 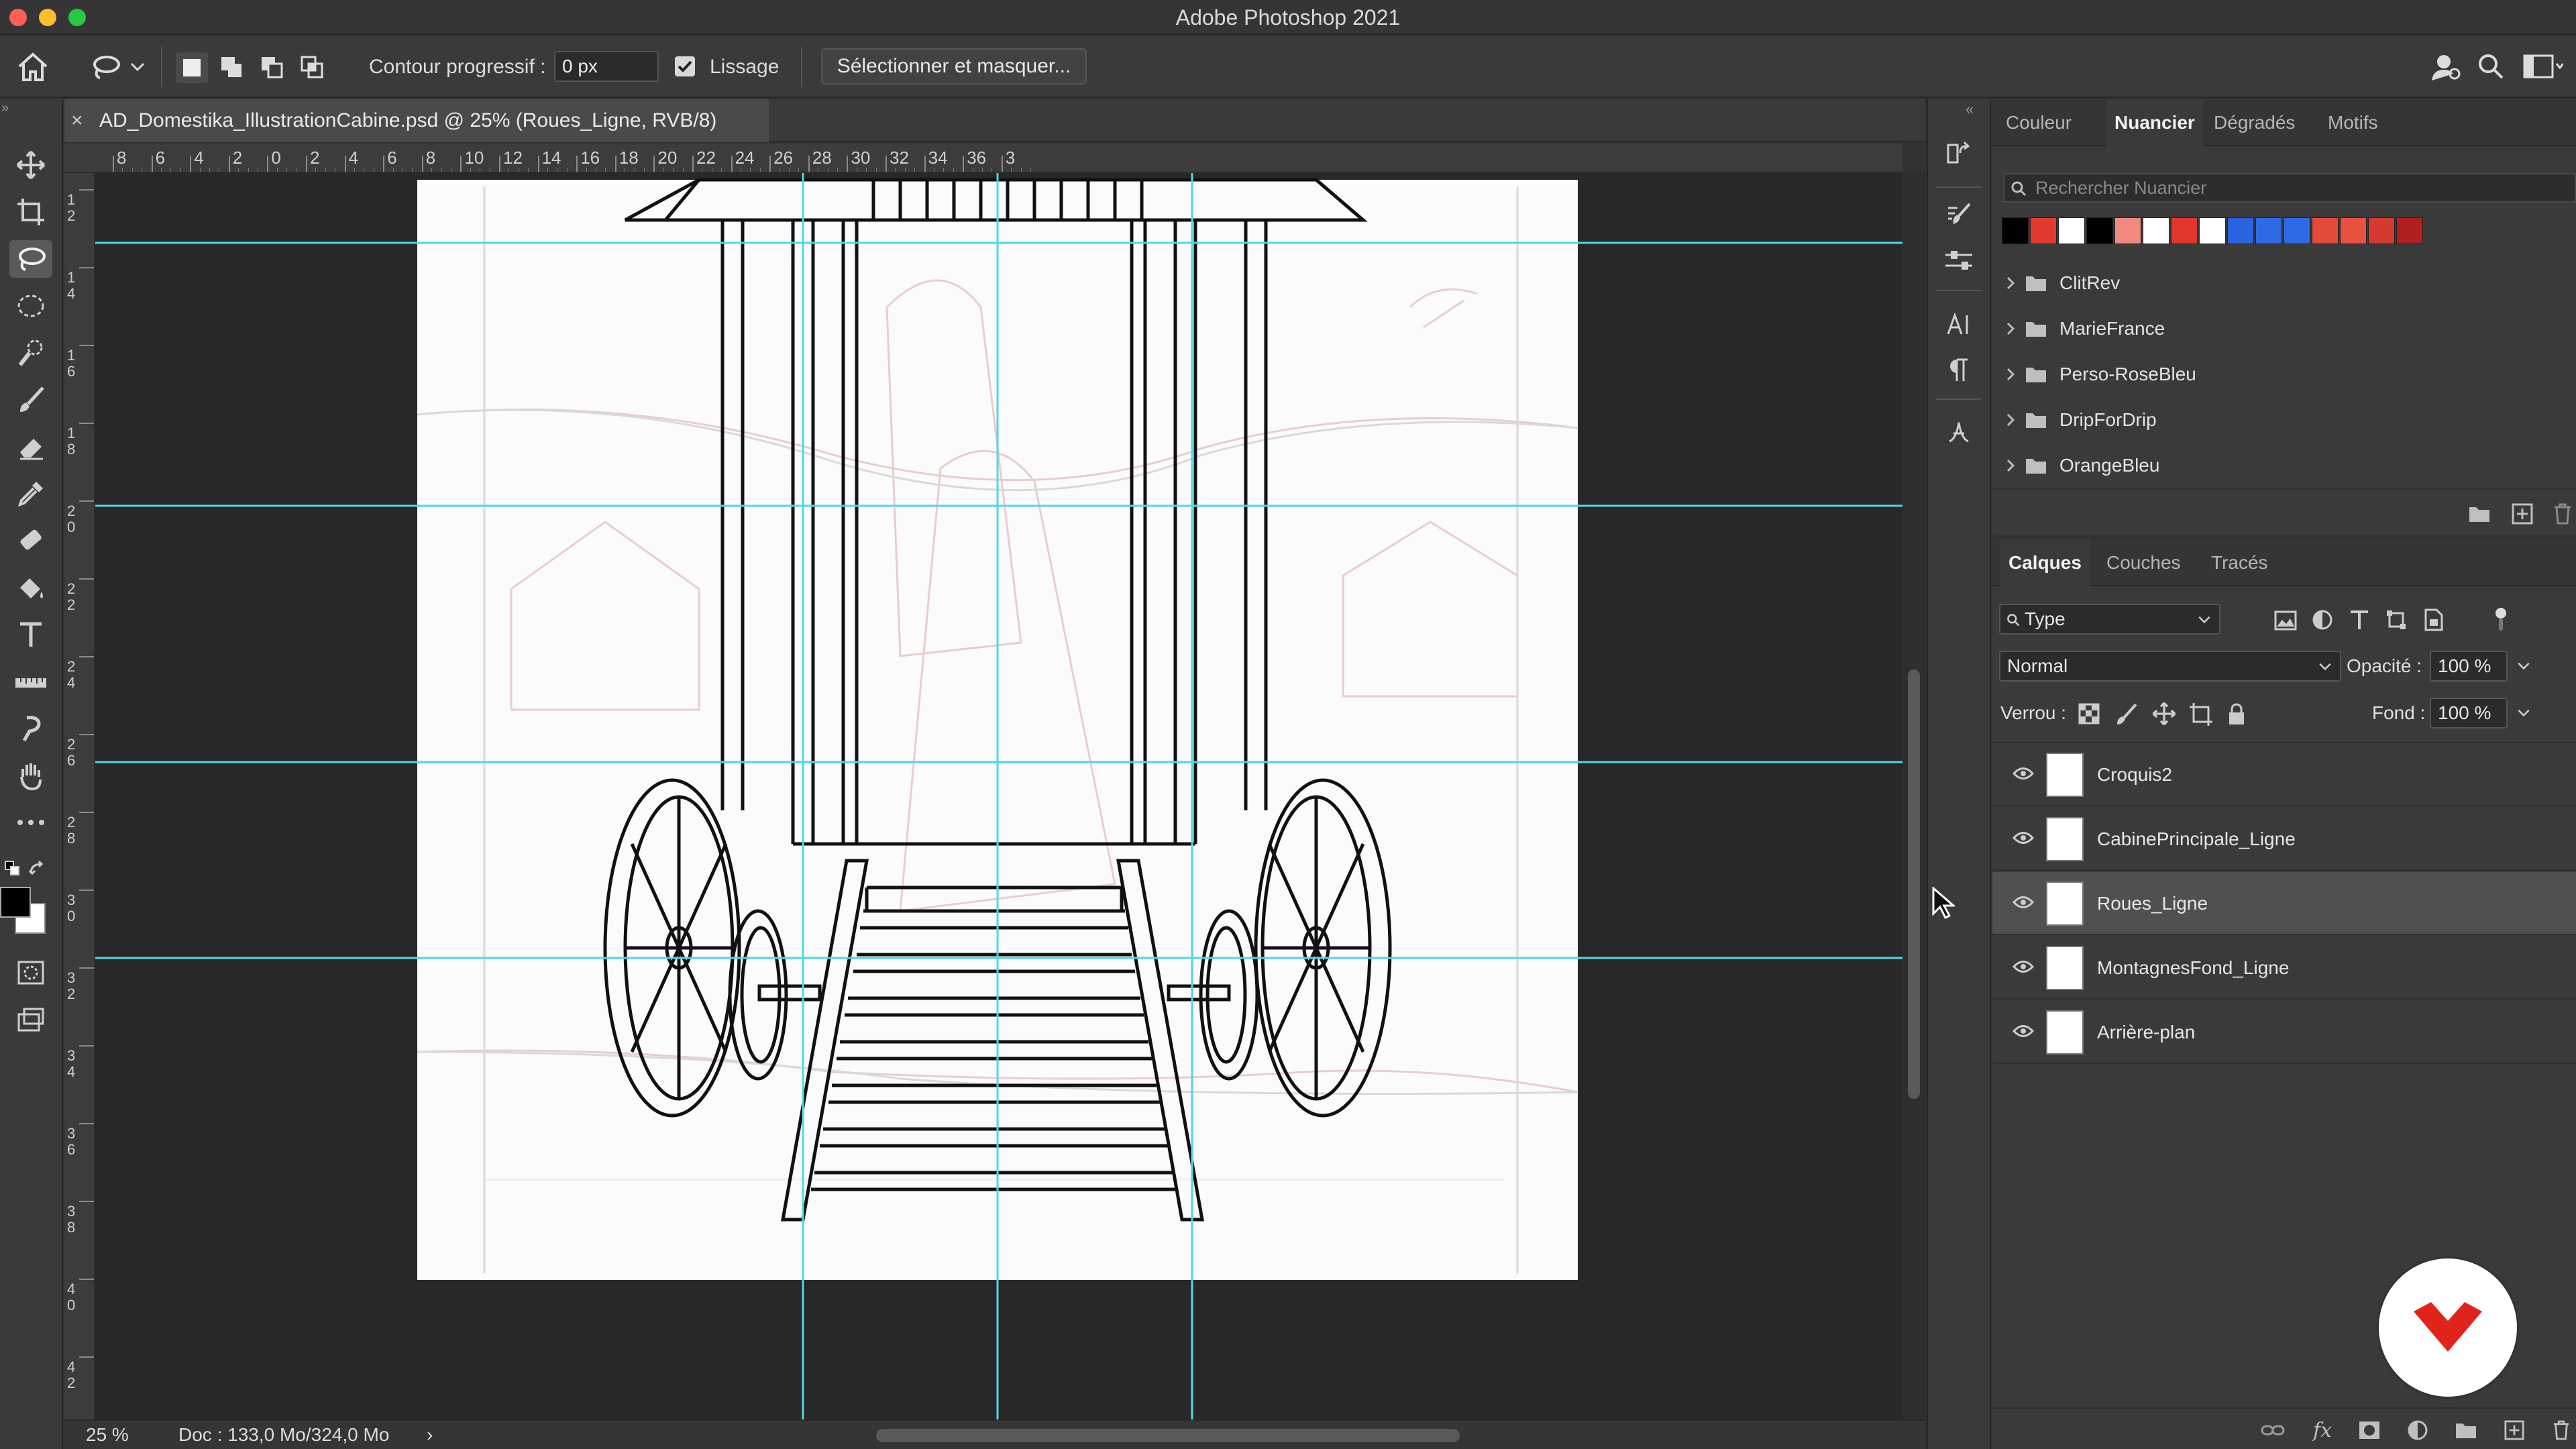 What do you see at coordinates (1914, 884) in the screenshot?
I see `vertical-scroll-thumb` at bounding box center [1914, 884].